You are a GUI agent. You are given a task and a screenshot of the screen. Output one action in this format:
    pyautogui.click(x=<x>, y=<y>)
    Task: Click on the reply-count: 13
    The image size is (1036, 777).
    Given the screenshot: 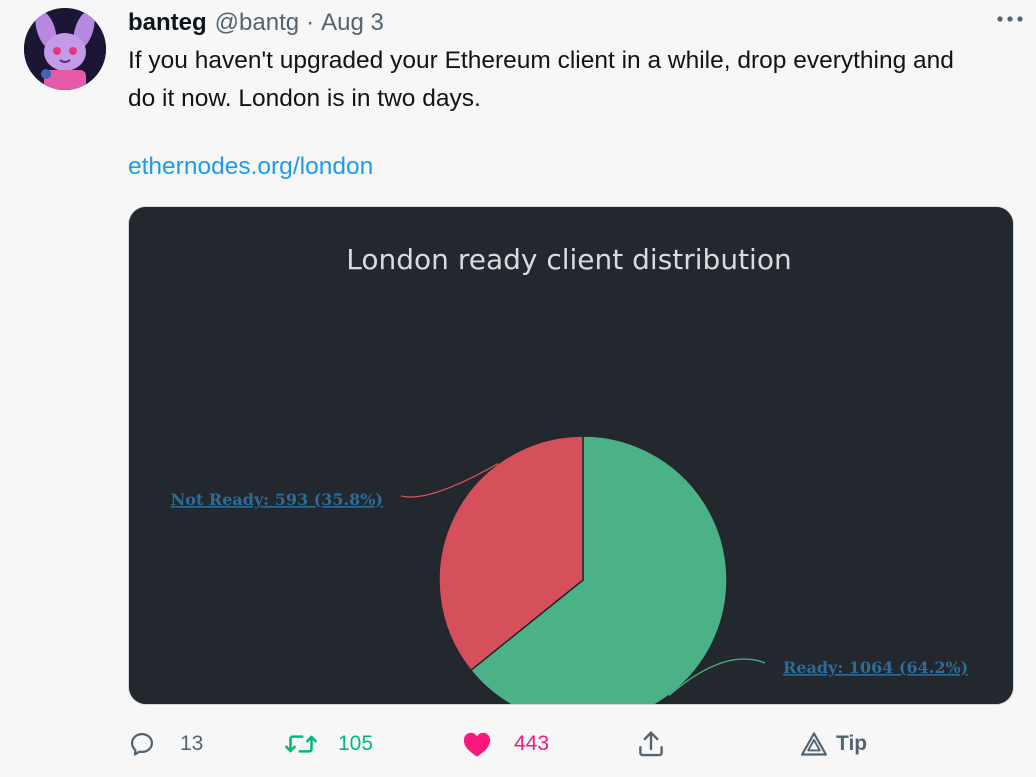 What is the action you would take?
    pyautogui.click(x=192, y=743)
    